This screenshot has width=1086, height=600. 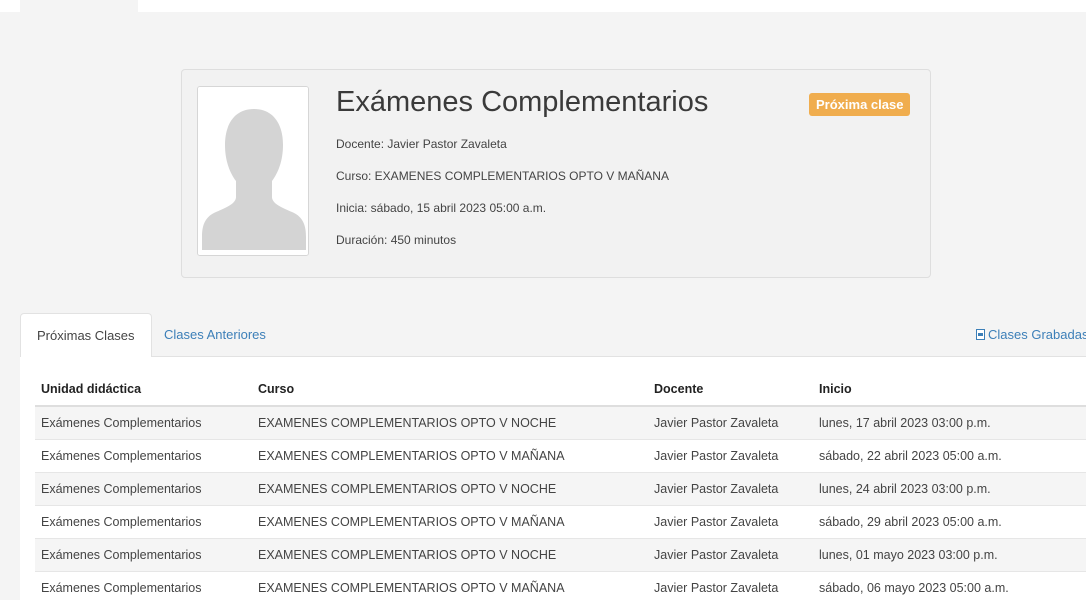 What do you see at coordinates (730, 389) in the screenshot?
I see `header-docente: Docente` at bounding box center [730, 389].